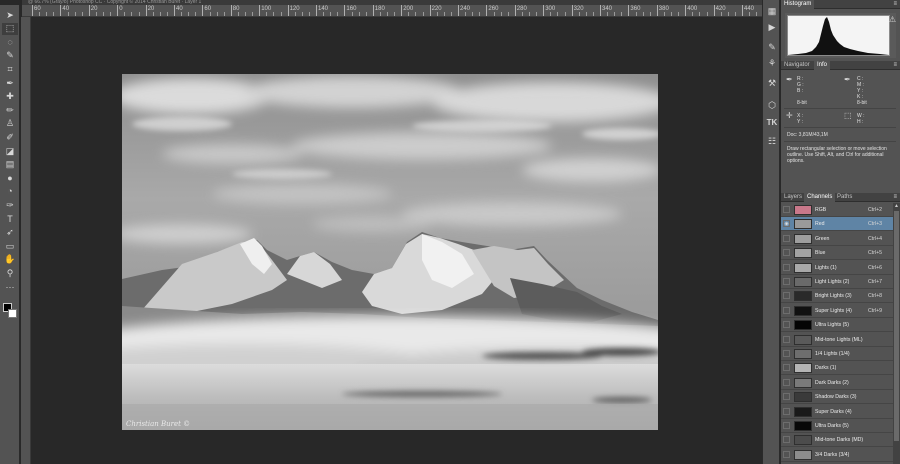 Image resolution: width=900 pixels, height=464 pixels. I want to click on channel-name: Bright Lights (3), so click(833, 296).